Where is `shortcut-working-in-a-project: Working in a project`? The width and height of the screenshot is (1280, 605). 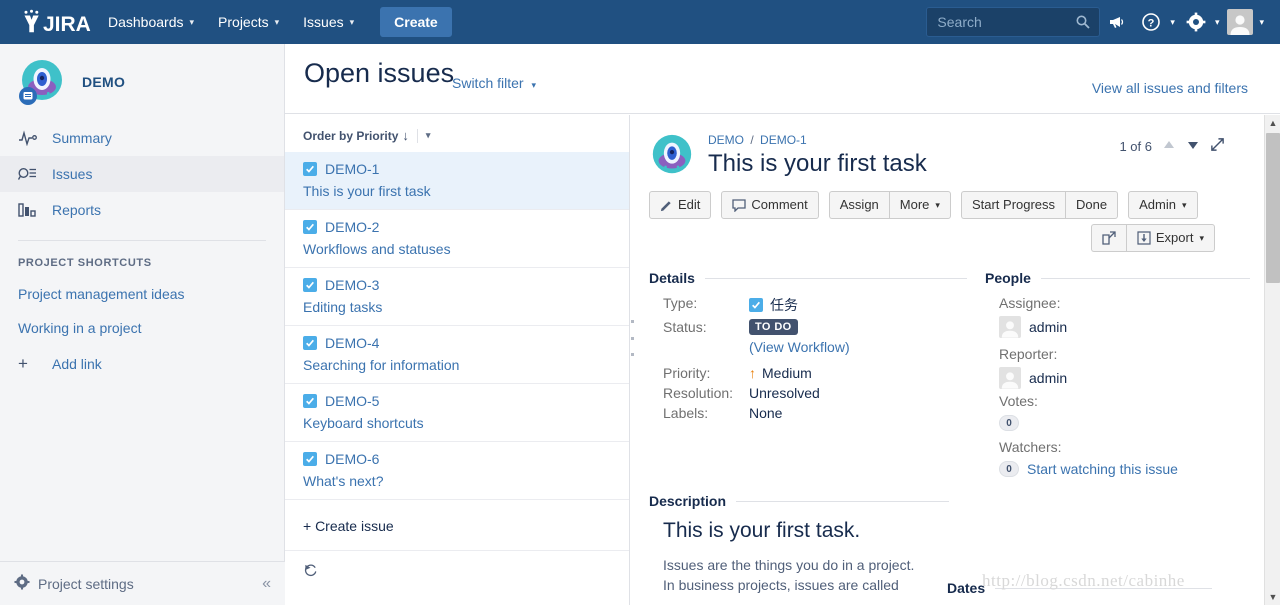 shortcut-working-in-a-project: Working in a project is located at coordinates (142, 328).